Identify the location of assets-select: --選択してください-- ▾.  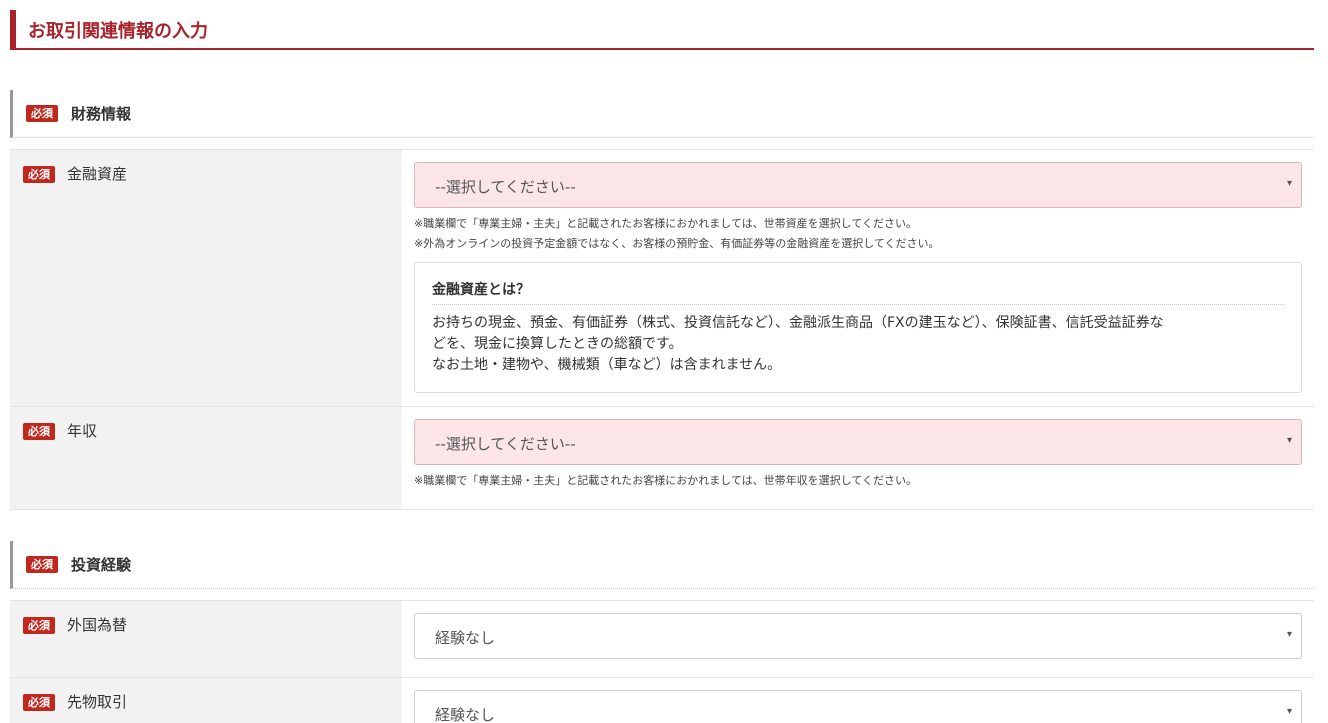
(858, 185).